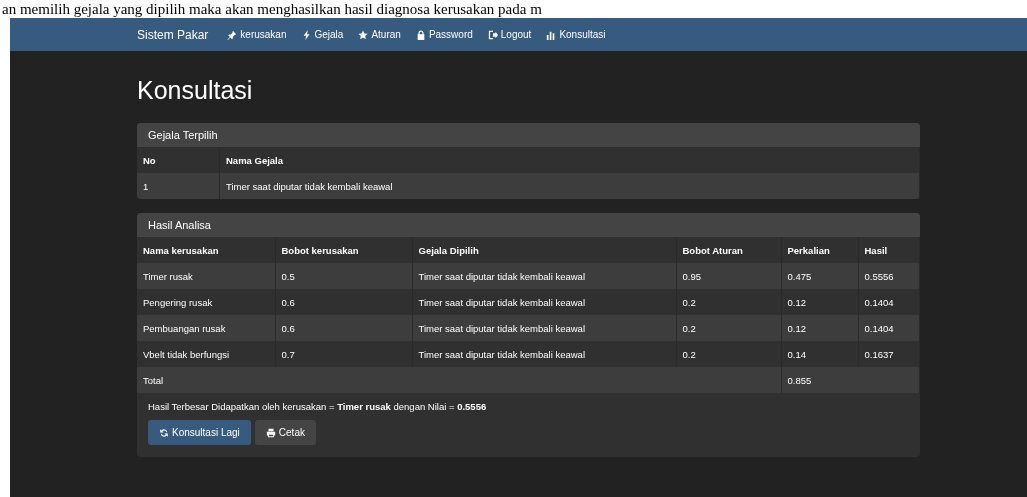  What do you see at coordinates (195, 90) in the screenshot?
I see `page-title: Konsultasi` at bounding box center [195, 90].